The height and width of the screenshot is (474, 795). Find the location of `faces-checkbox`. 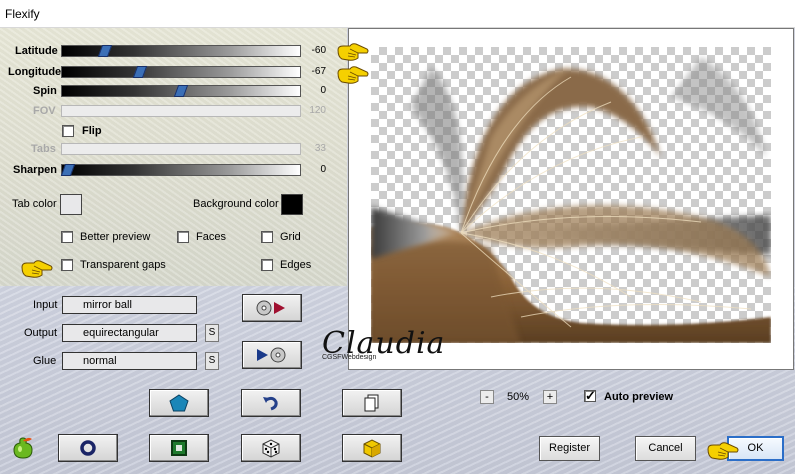

faces-checkbox is located at coordinates (183, 237).